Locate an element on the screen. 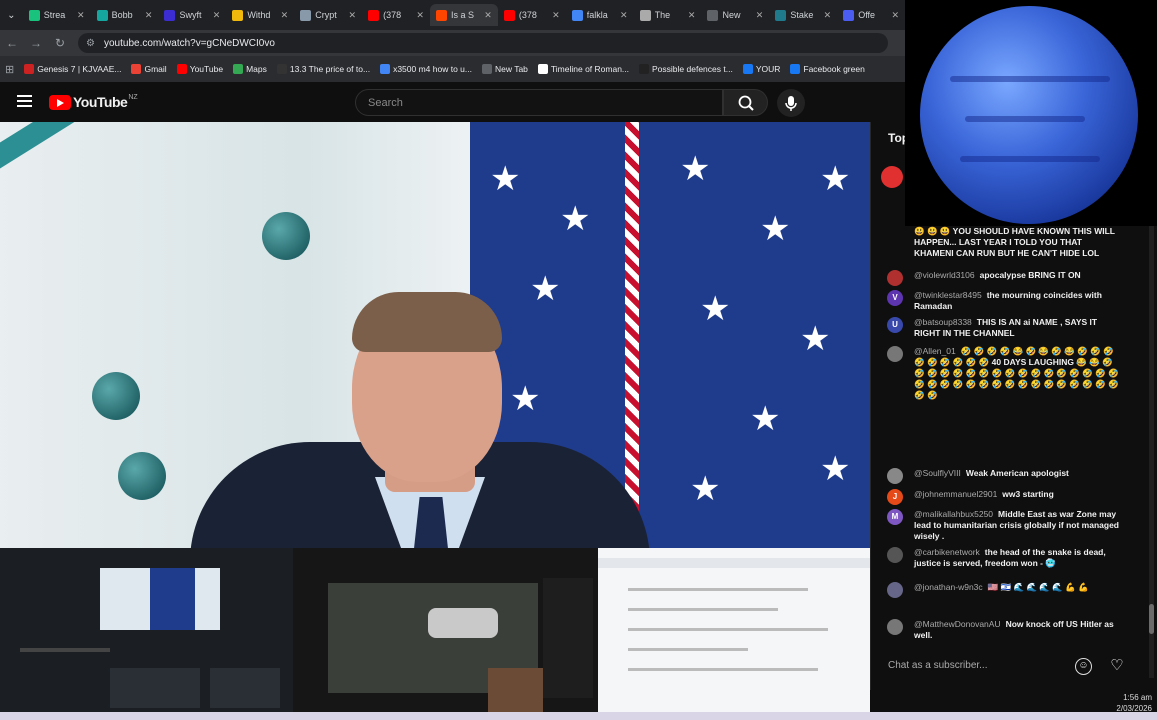  site-info-icon: ⚙ is located at coordinates (92, 43).